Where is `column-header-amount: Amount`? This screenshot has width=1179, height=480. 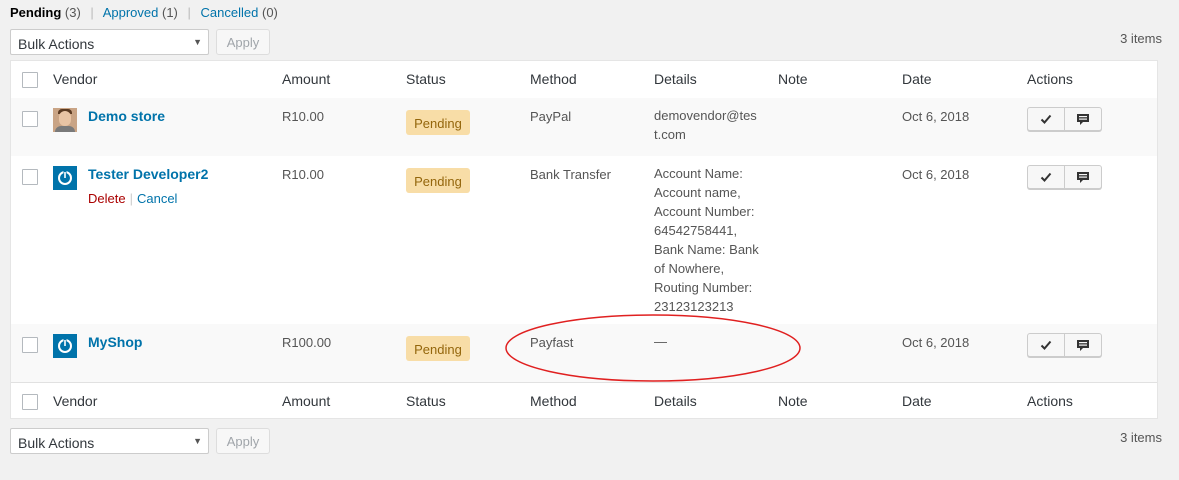
column-header-amount: Amount is located at coordinates (306, 79).